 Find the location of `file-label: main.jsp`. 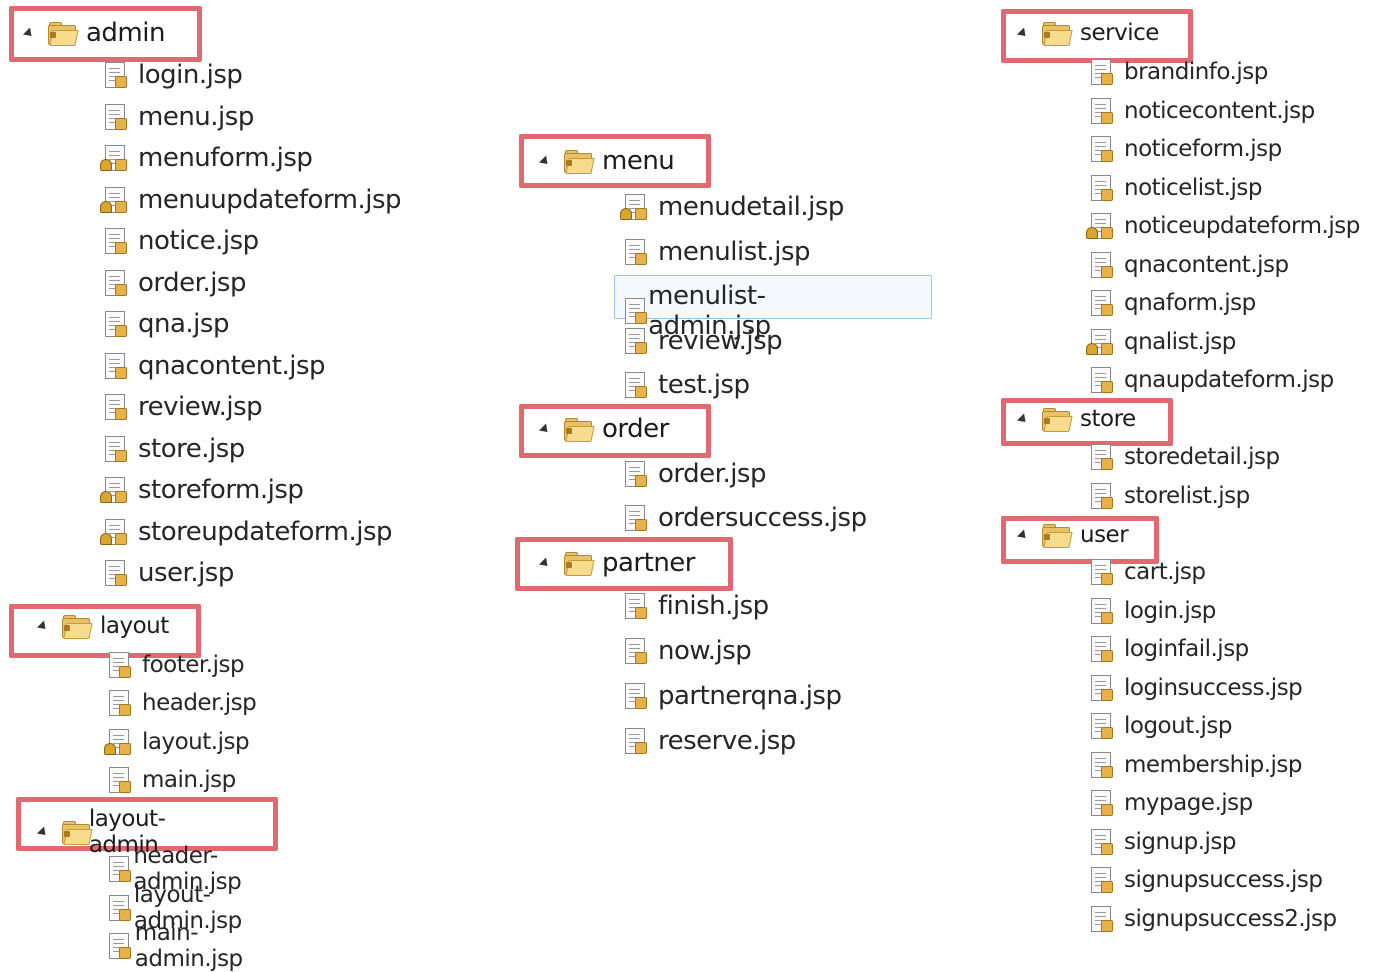

file-label: main.jsp is located at coordinates (189, 779).